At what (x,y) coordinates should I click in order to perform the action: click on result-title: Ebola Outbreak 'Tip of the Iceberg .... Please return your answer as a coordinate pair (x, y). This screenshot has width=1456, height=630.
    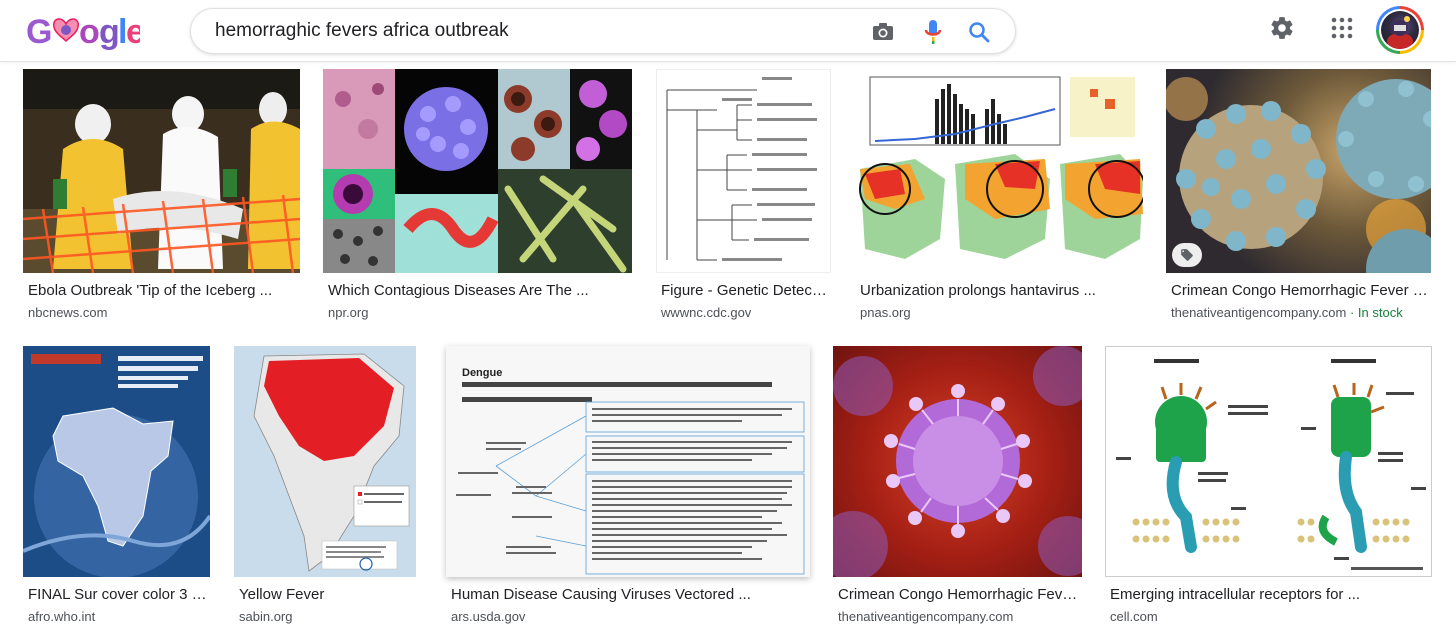
    Looking at the image, I should click on (160, 291).